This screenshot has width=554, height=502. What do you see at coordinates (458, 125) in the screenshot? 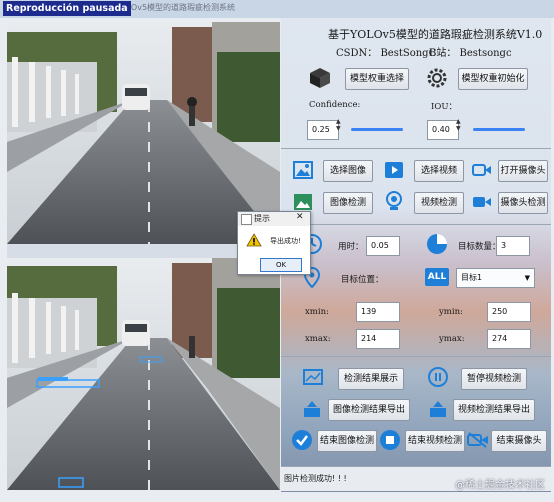
I see `iou-stepper: ▲ ▼` at bounding box center [458, 125].